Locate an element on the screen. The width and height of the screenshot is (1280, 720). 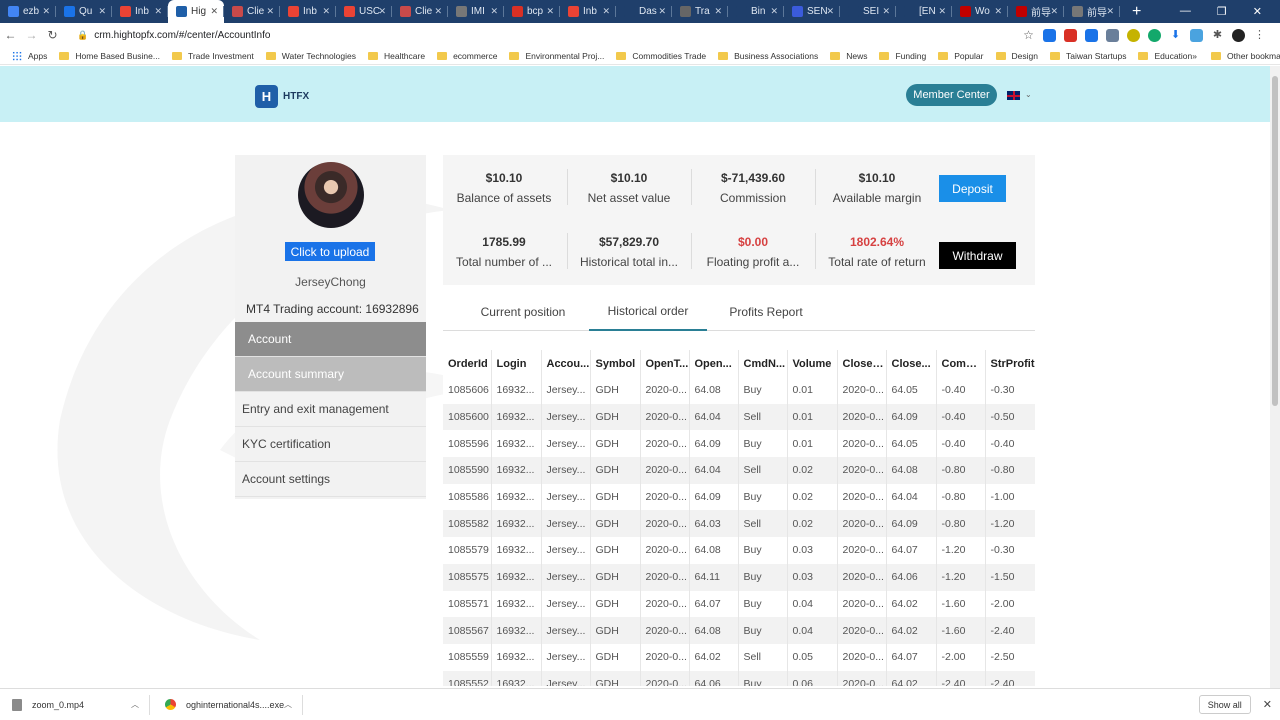
upload-avatar-button: Click to upload is located at coordinates (330, 251).